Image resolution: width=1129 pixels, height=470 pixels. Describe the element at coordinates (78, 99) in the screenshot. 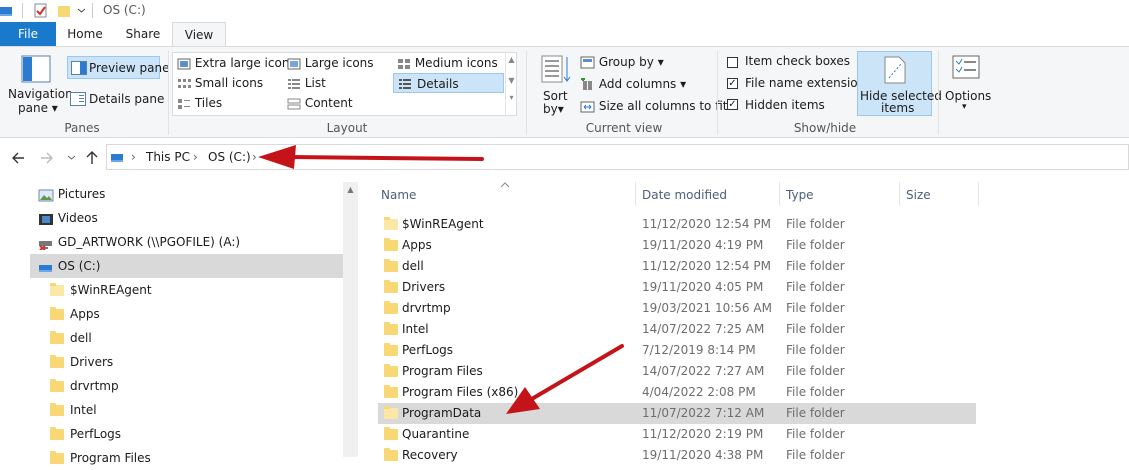

I see `details-pane-icon` at that location.